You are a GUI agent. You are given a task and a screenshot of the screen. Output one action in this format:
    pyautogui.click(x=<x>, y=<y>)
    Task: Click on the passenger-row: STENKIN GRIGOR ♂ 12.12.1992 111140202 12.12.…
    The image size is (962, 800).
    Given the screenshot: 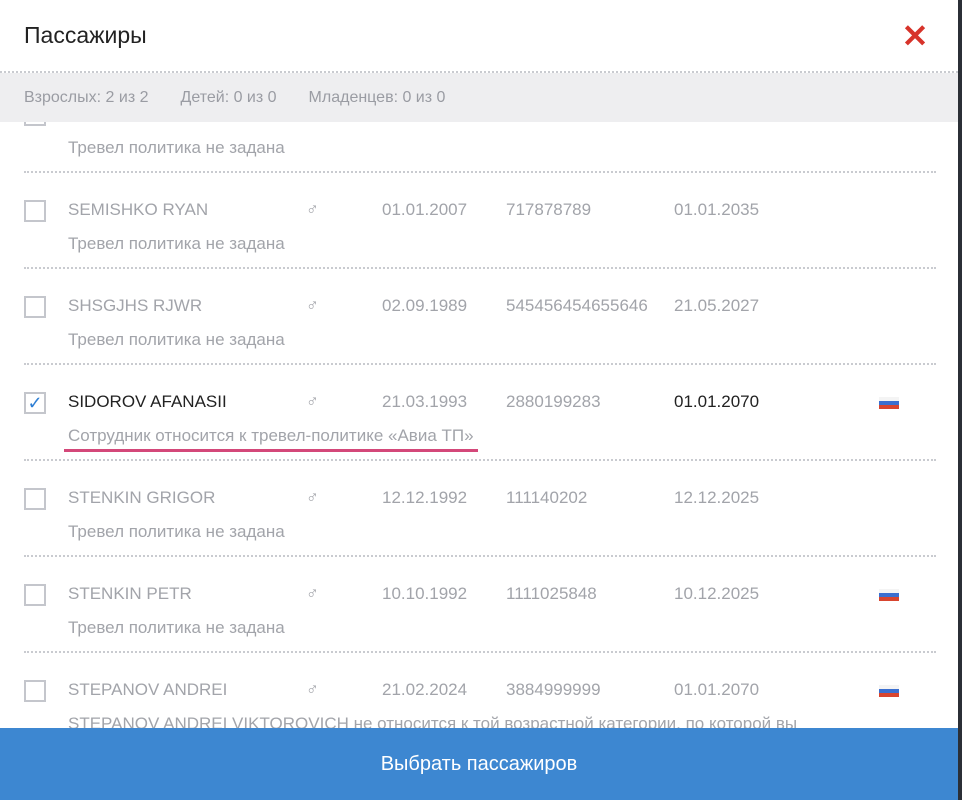 What is the action you would take?
    pyautogui.click(x=480, y=509)
    